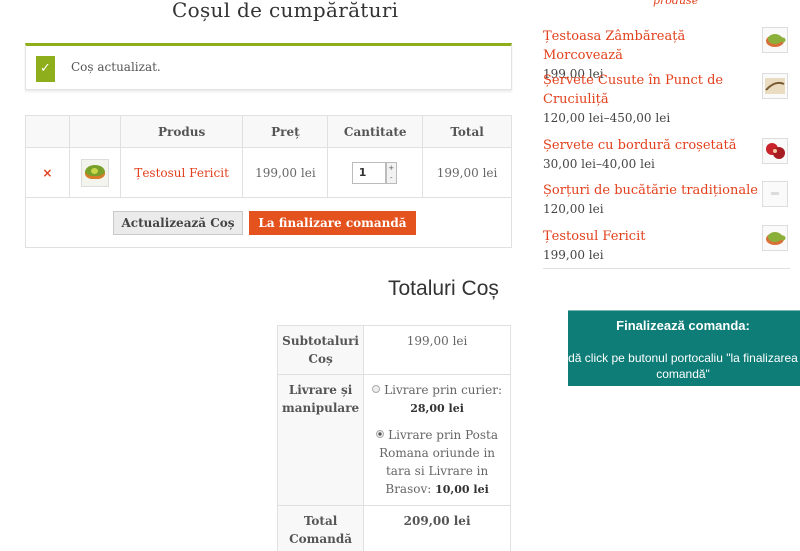 This screenshot has width=800, height=551. Describe the element at coordinates (650, 90) in the screenshot. I see `sidebar-product-link: Șervete Cusute în Punct de Cruciuliță` at that location.